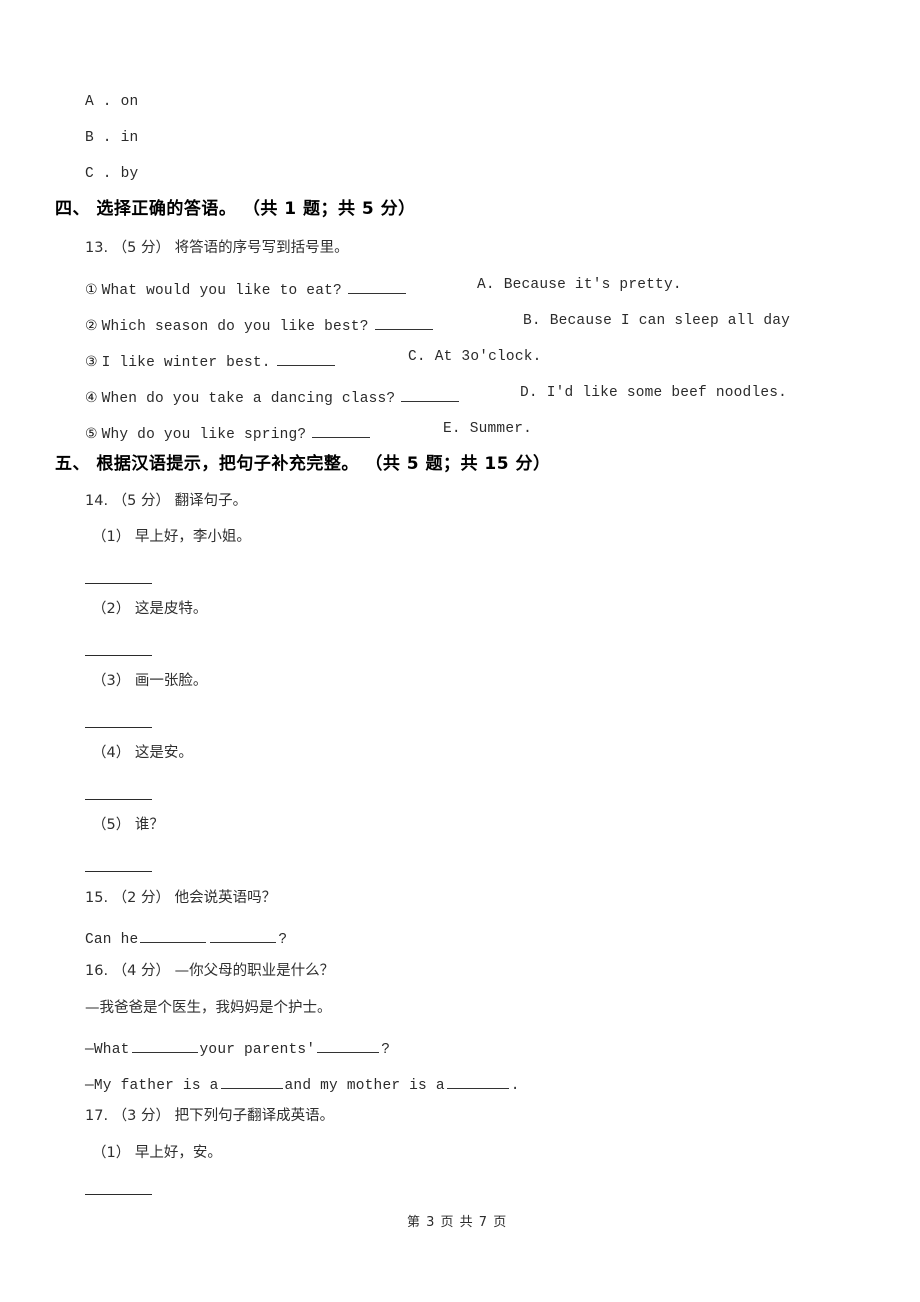 This screenshot has height=1302, width=920. I want to click on q15-prefix: Can he, so click(112, 939).